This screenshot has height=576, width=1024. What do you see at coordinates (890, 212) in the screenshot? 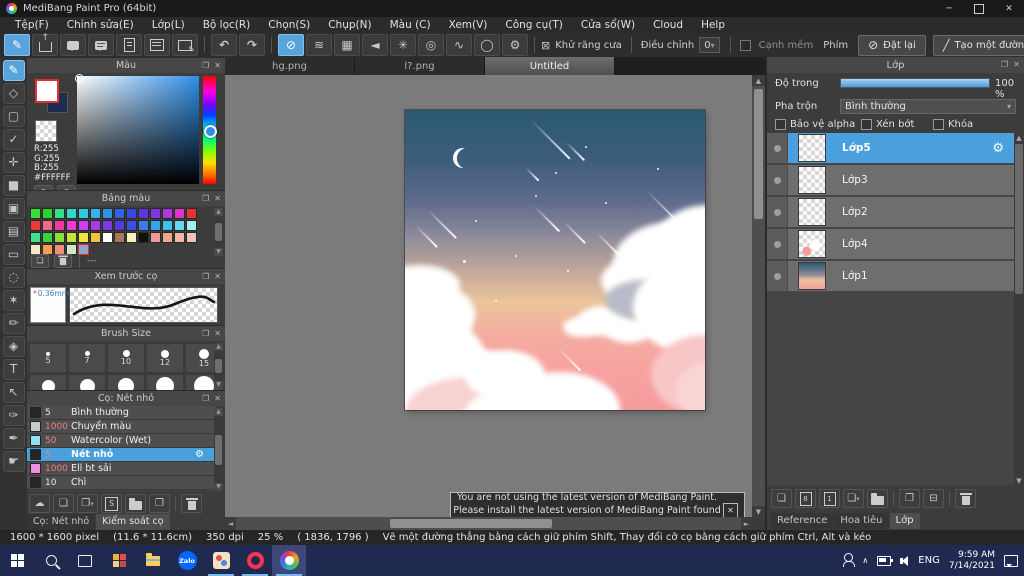
I see `layer-row: Lớp2` at bounding box center [890, 212].